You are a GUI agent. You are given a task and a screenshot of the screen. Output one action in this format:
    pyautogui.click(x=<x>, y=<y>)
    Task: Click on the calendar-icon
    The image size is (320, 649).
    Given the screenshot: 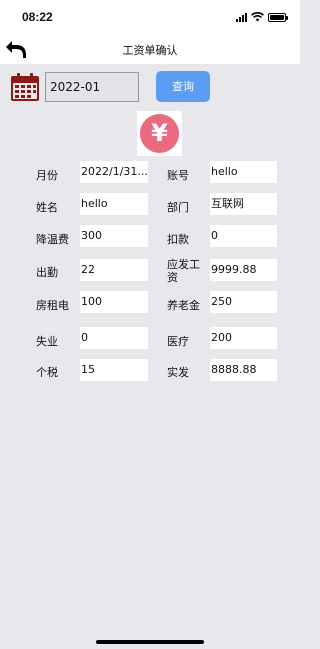 What is the action you would take?
    pyautogui.click(x=25, y=87)
    